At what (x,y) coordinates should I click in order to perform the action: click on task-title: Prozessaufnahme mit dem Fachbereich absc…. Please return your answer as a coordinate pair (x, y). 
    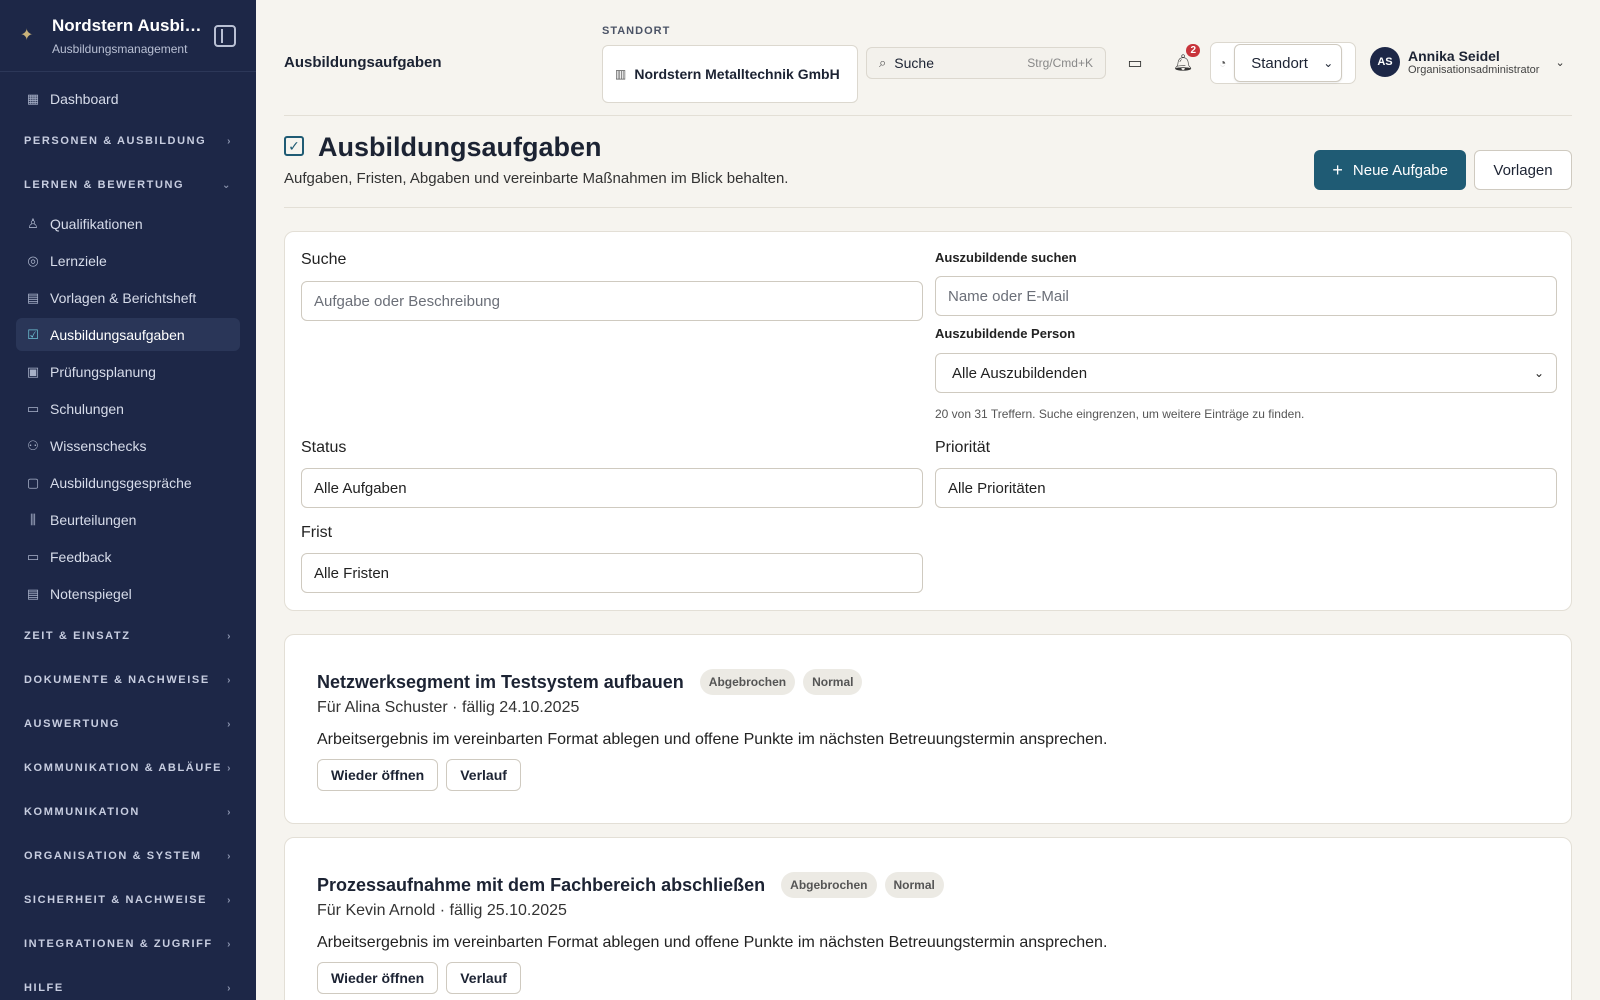
    Looking at the image, I should click on (541, 884).